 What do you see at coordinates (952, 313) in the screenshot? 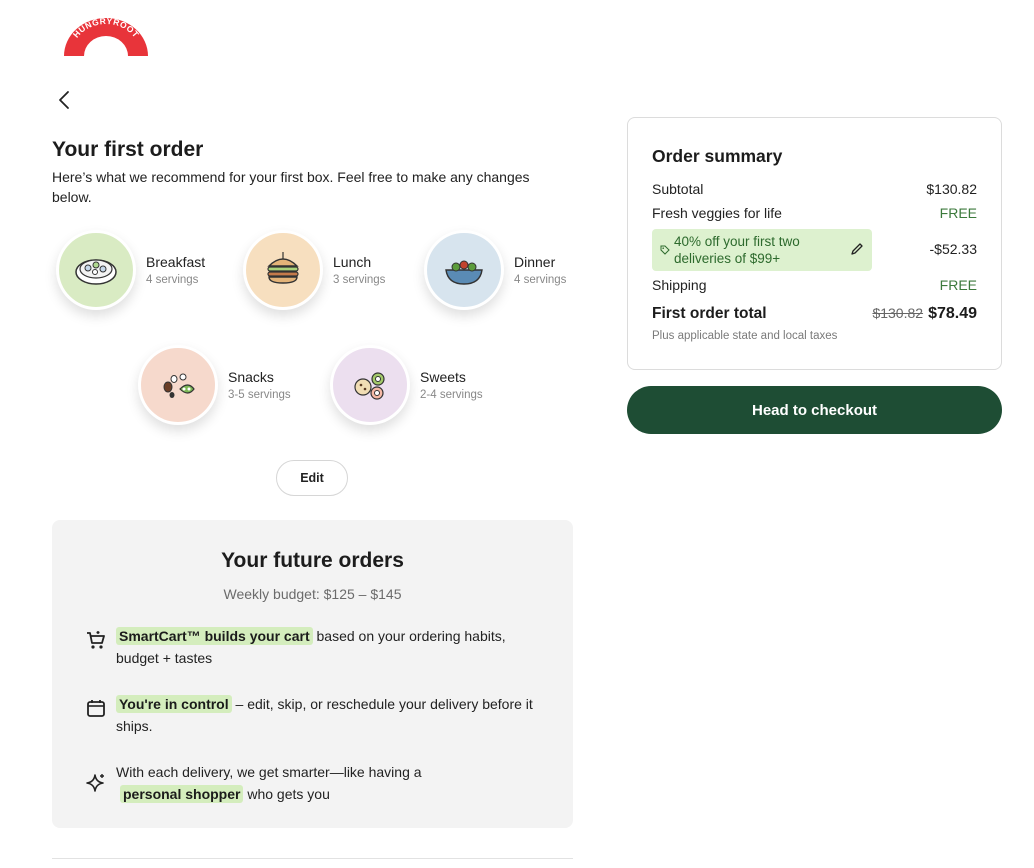
I see `first-order-total: $78.49` at bounding box center [952, 313].